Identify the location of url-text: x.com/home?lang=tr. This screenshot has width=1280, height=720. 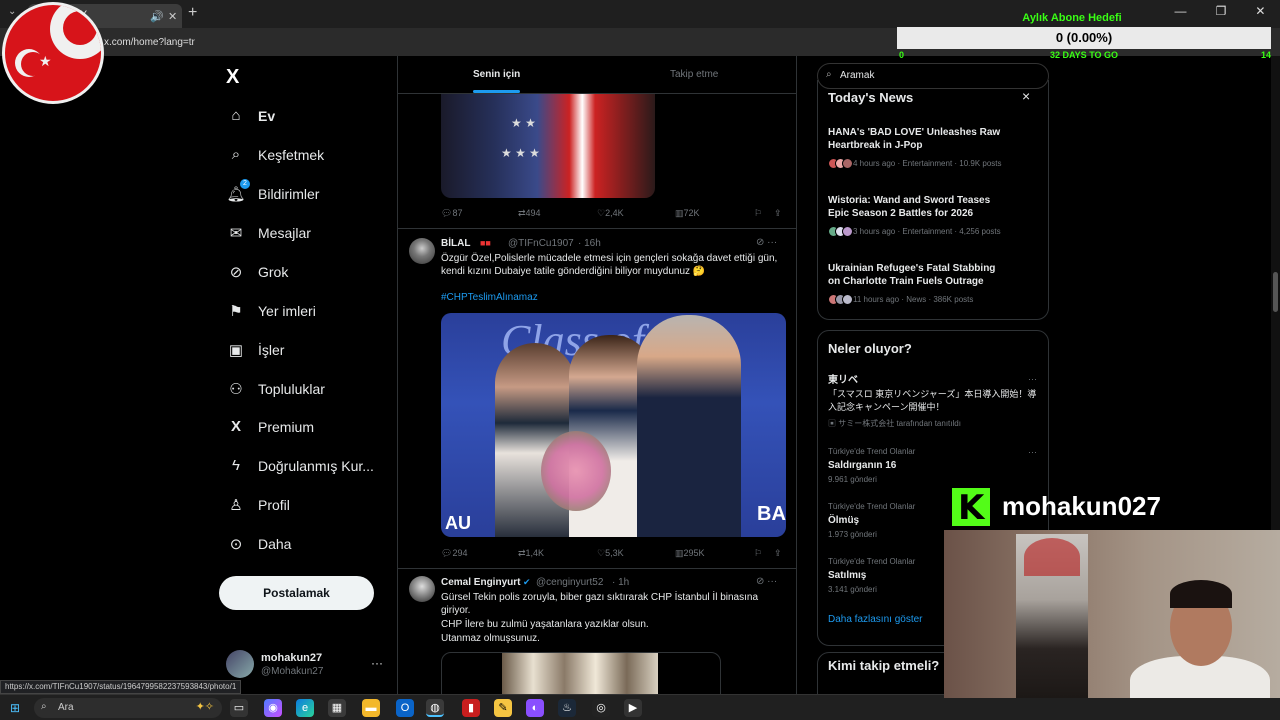
(149, 42).